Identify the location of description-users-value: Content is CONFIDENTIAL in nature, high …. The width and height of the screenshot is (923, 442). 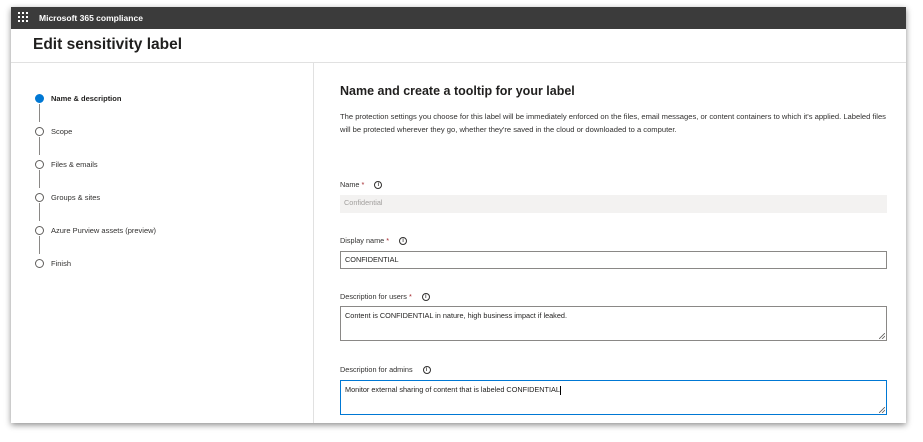
(456, 315).